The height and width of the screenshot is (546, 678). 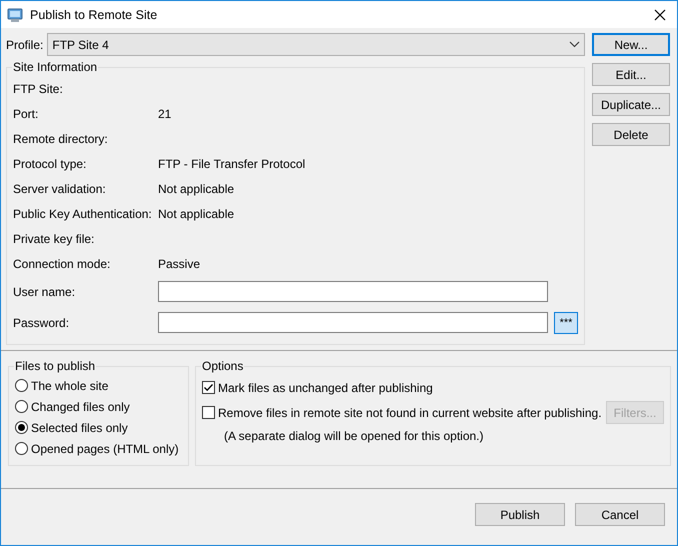 What do you see at coordinates (165, 113) in the screenshot?
I see `field-value: 21` at bounding box center [165, 113].